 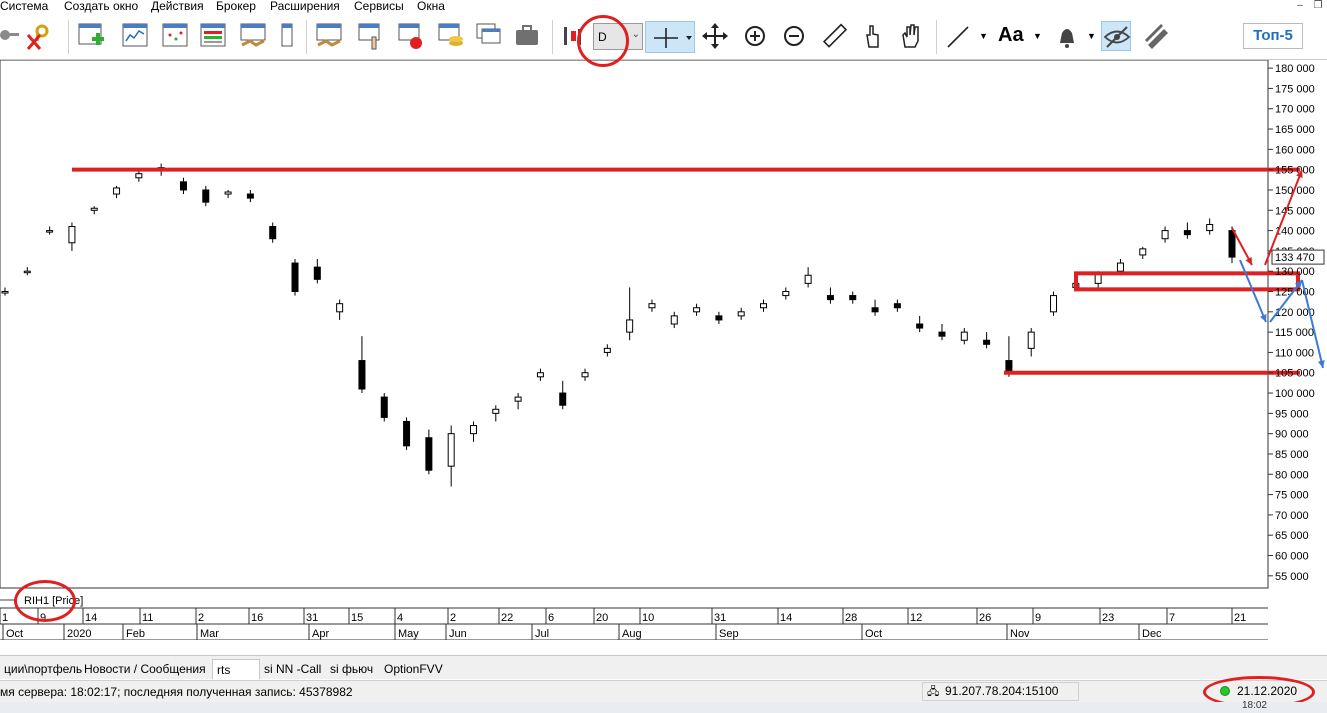 What do you see at coordinates (371, 36) in the screenshot?
I see `stop-orders-button` at bounding box center [371, 36].